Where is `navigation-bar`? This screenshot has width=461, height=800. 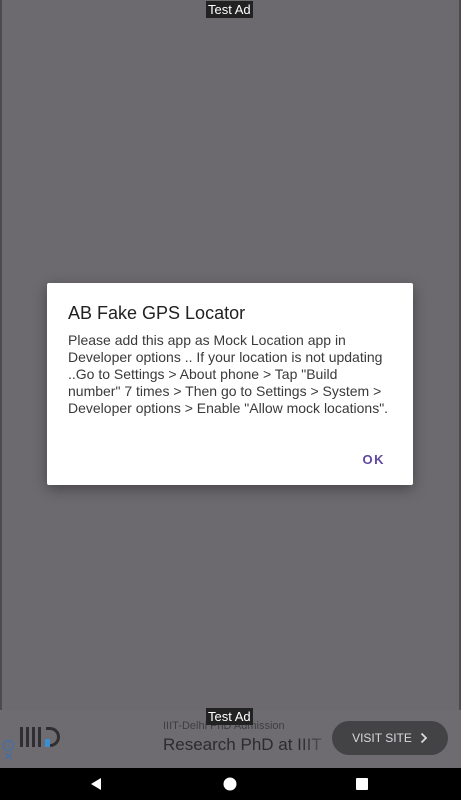
navigation-bar is located at coordinates (230, 784).